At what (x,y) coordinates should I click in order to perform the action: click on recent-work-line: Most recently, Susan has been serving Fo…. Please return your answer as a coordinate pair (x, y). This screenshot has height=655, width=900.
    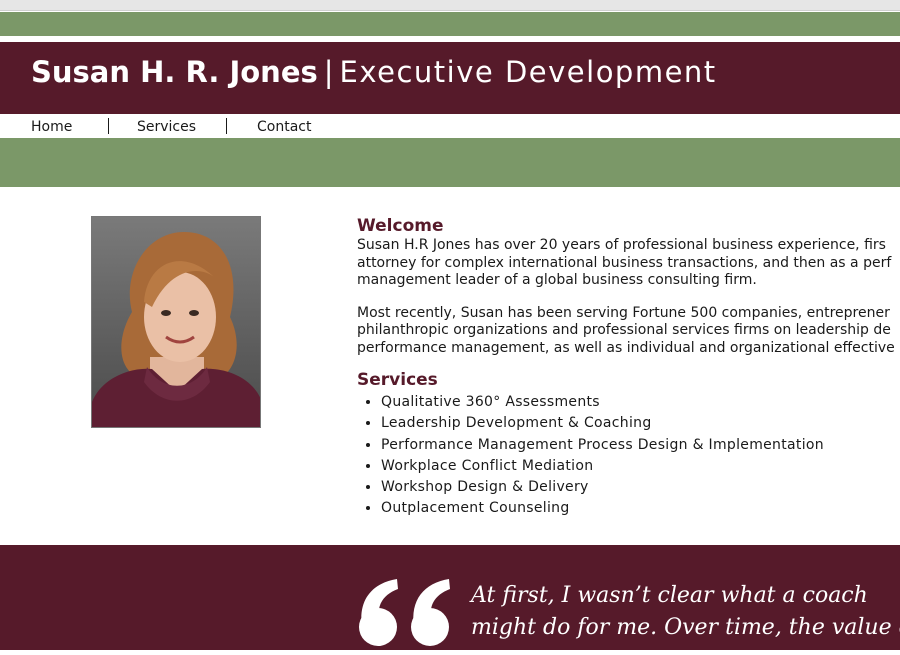
    Looking at the image, I should click on (623, 312).